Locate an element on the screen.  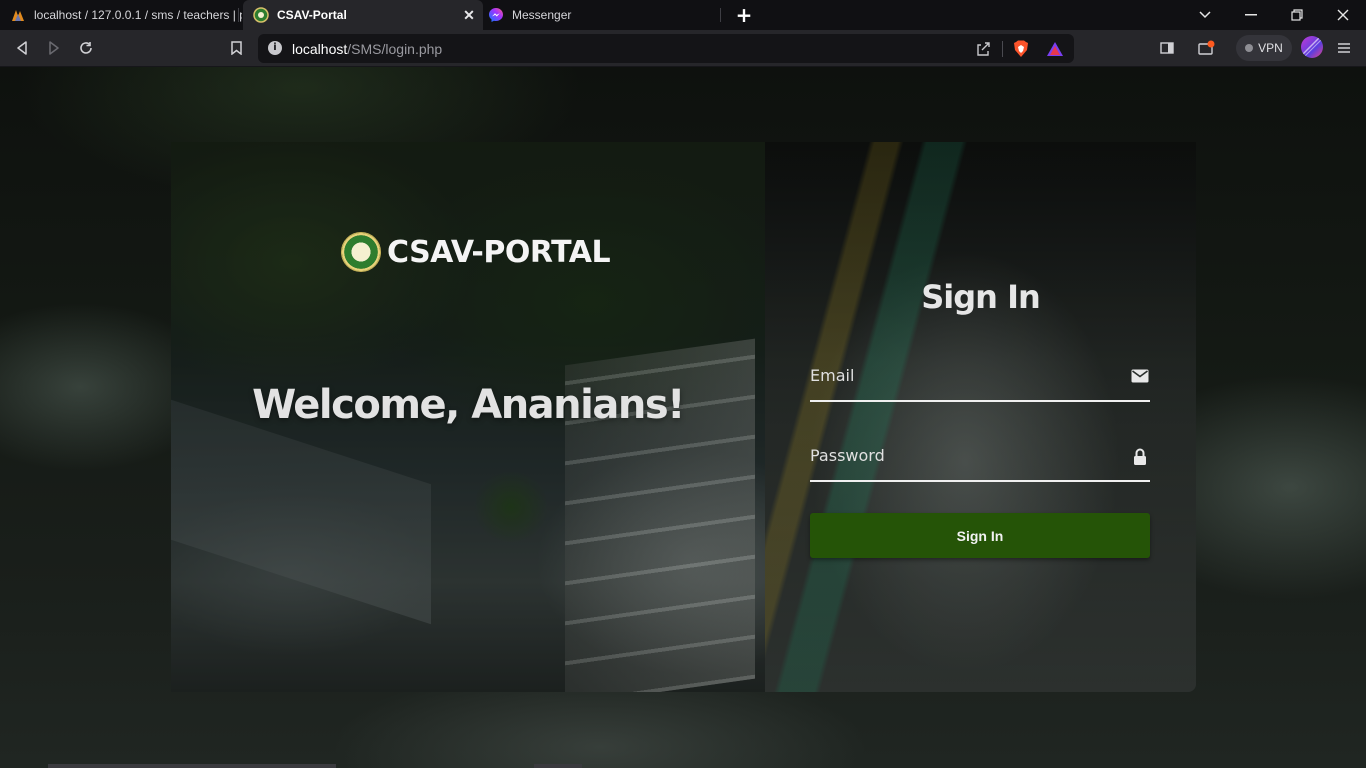
restore-window-icon is located at coordinates (1297, 15).